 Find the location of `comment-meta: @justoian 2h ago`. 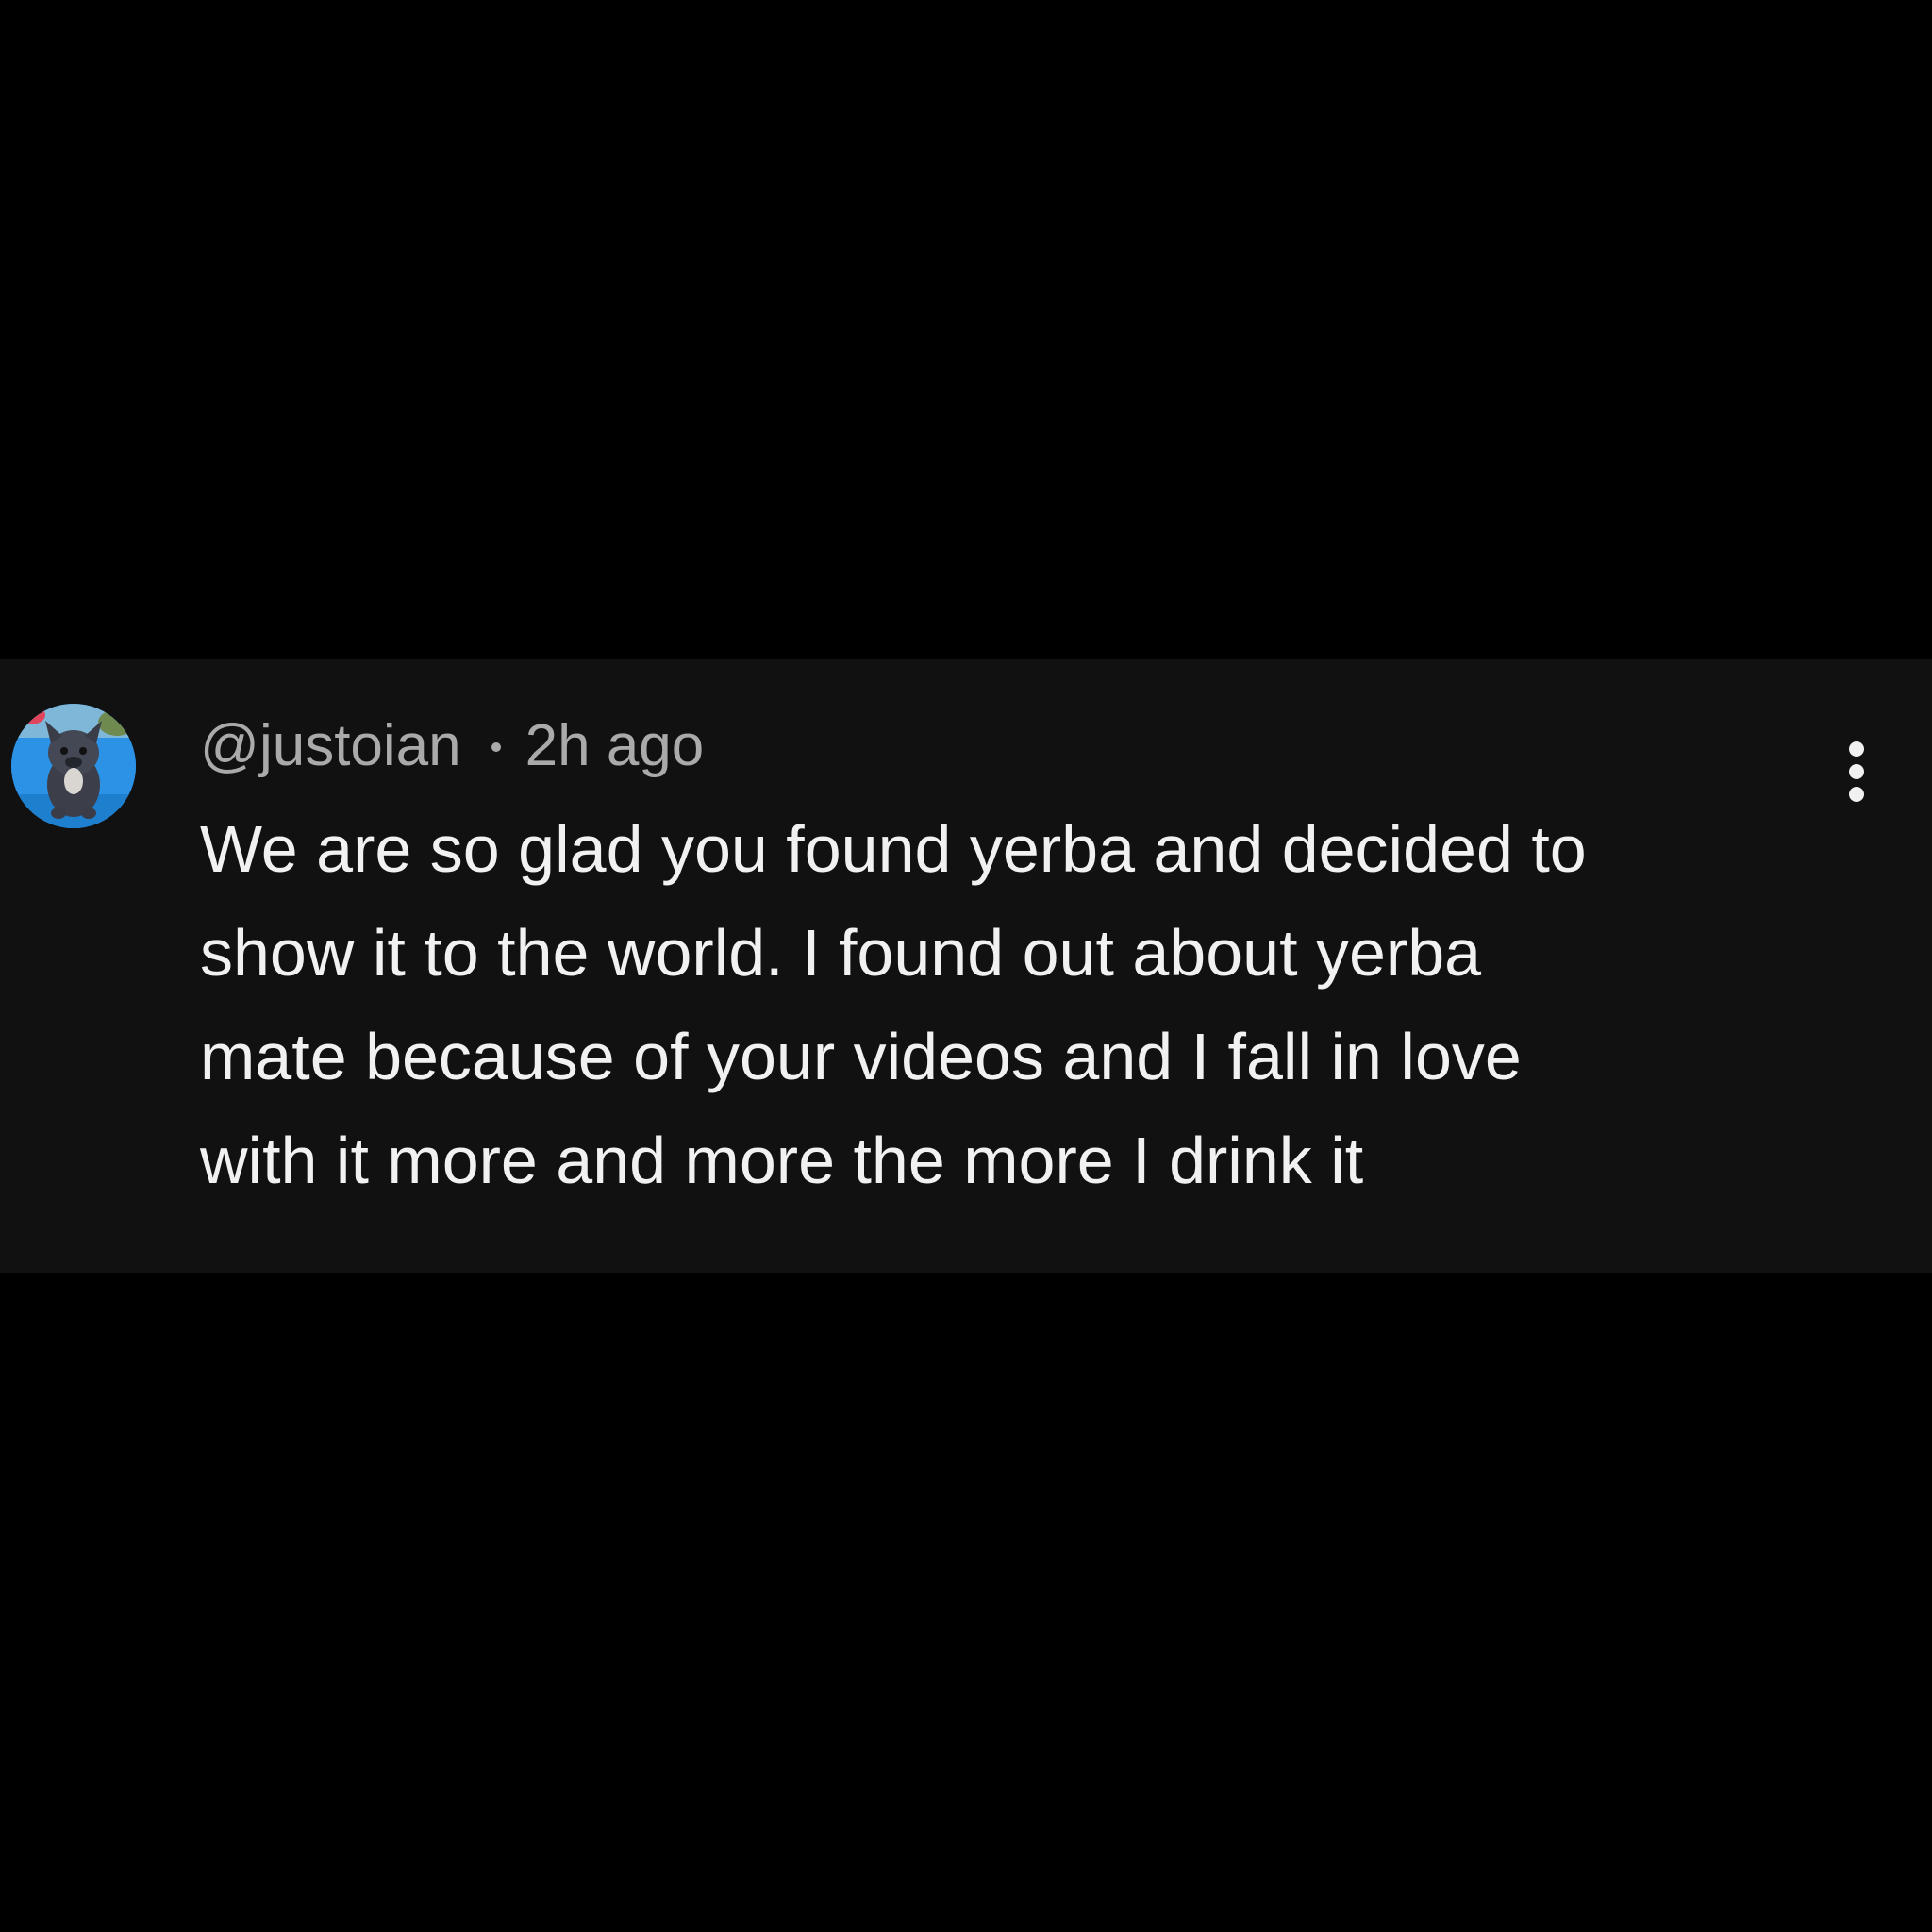

comment-meta: @justoian 2h ago is located at coordinates (452, 745).